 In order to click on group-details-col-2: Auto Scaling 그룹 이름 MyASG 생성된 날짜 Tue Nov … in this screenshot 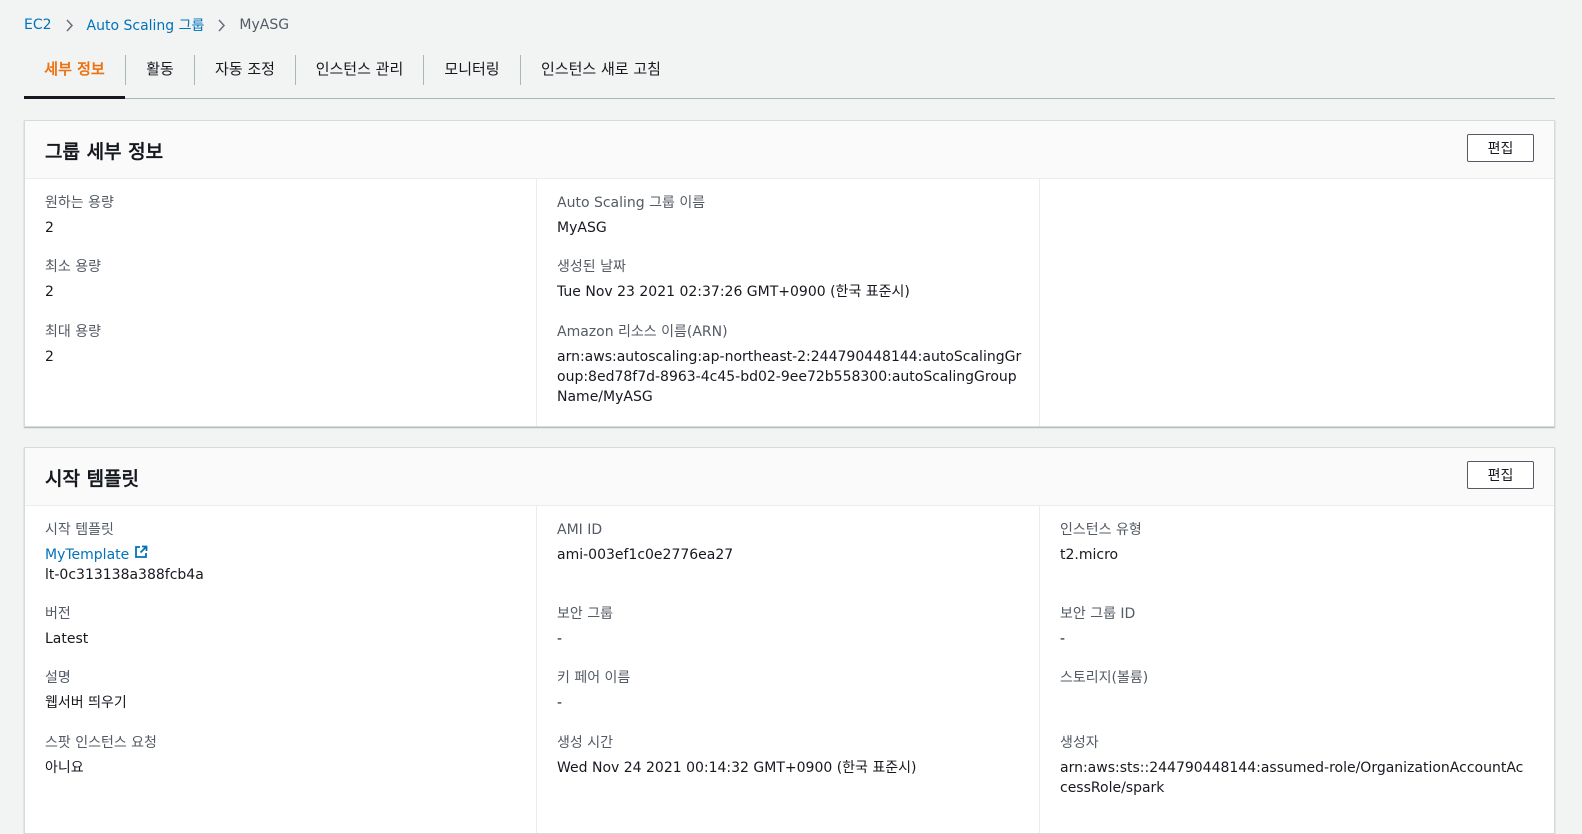, I will do `click(787, 302)`.